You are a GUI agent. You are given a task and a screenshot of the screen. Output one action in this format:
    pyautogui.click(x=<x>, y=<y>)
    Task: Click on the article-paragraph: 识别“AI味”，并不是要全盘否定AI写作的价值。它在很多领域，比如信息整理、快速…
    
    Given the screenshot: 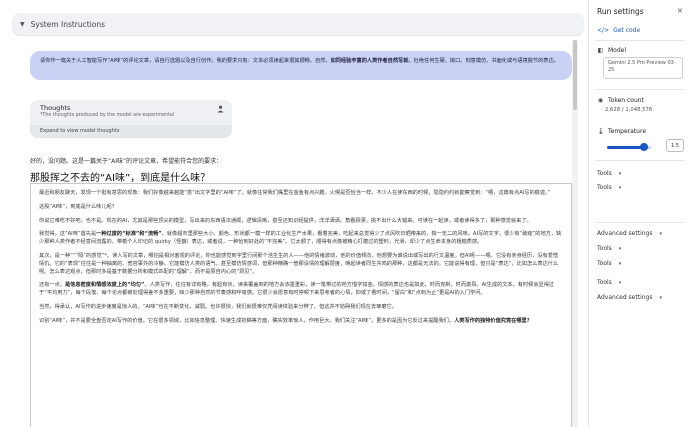 What is the action you would take?
    pyautogui.click(x=285, y=320)
    